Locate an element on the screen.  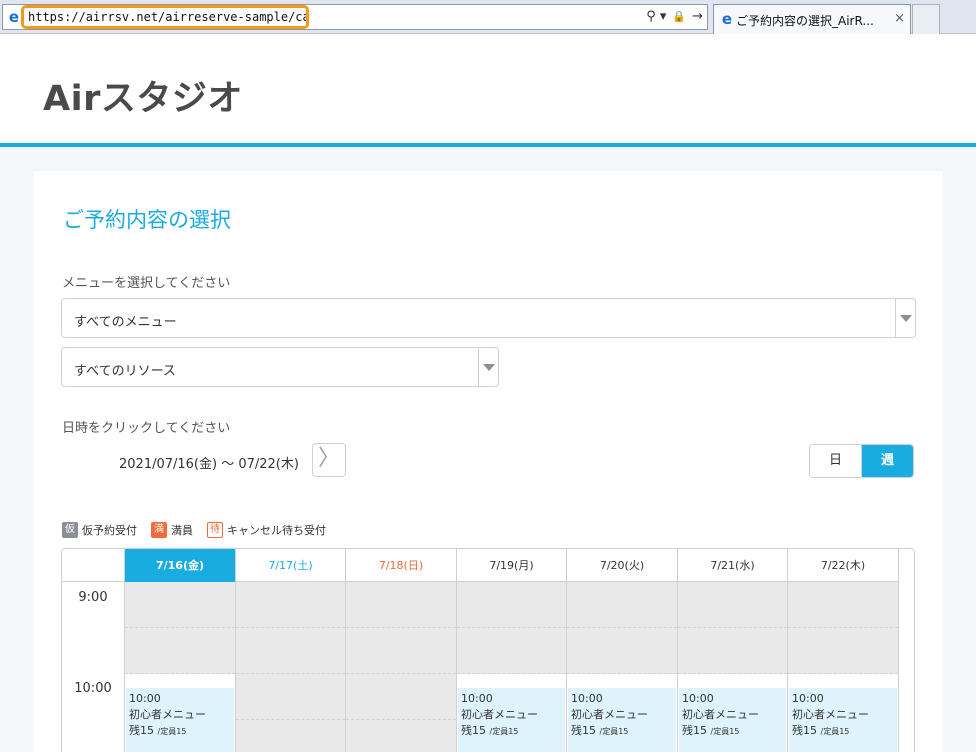
datetime-label: 日時をクリックしてください is located at coordinates (146, 428).